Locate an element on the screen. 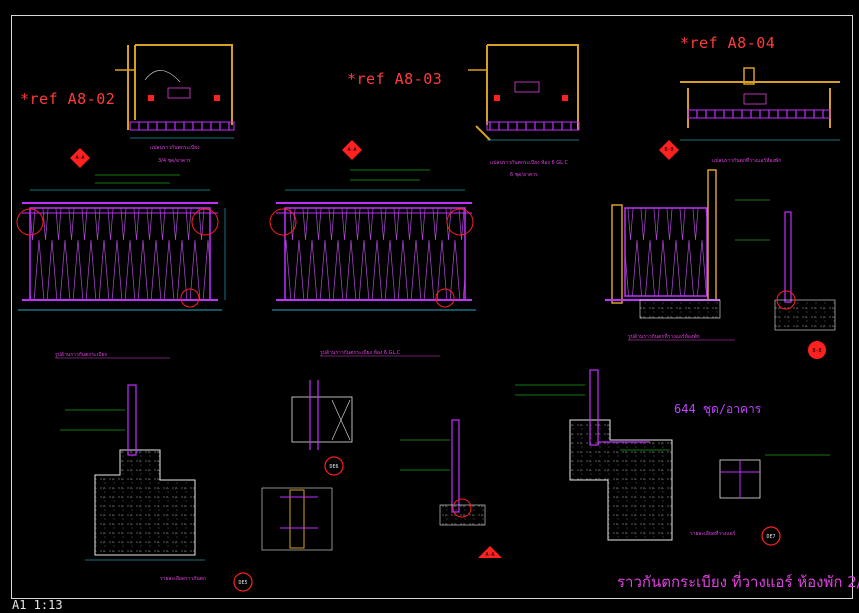 This screenshot has height=613, width=859. marker-detail-de6-label: DE6 is located at coordinates (333, 467).